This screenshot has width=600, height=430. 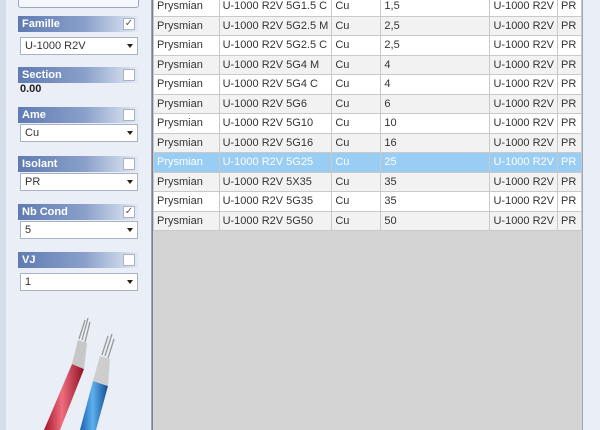 I want to click on table-row: Prysmian U-1000 R2V 5G50 Cu 50 U-1000 R2V PR, so click(x=367, y=220).